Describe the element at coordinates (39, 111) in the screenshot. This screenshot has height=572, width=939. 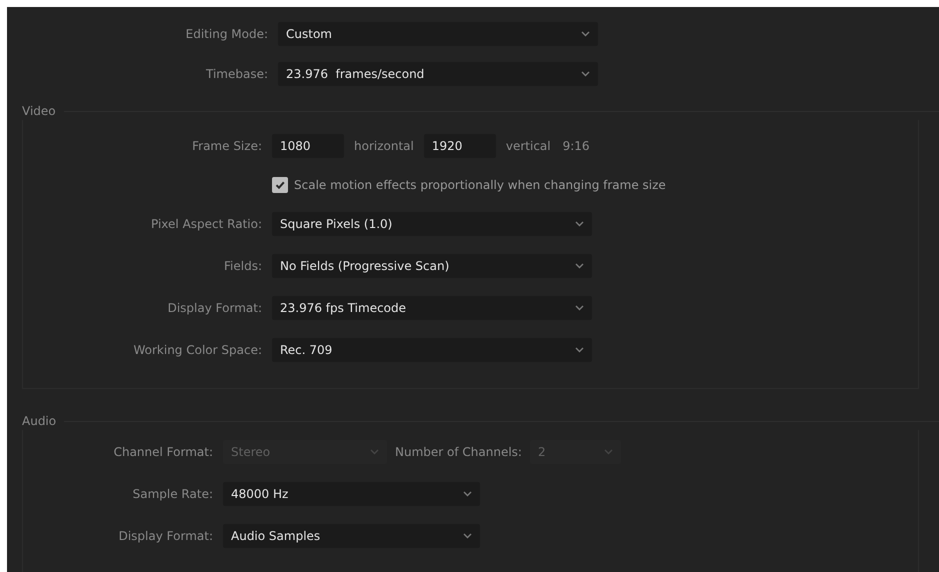
I see `section-title: Video` at that location.